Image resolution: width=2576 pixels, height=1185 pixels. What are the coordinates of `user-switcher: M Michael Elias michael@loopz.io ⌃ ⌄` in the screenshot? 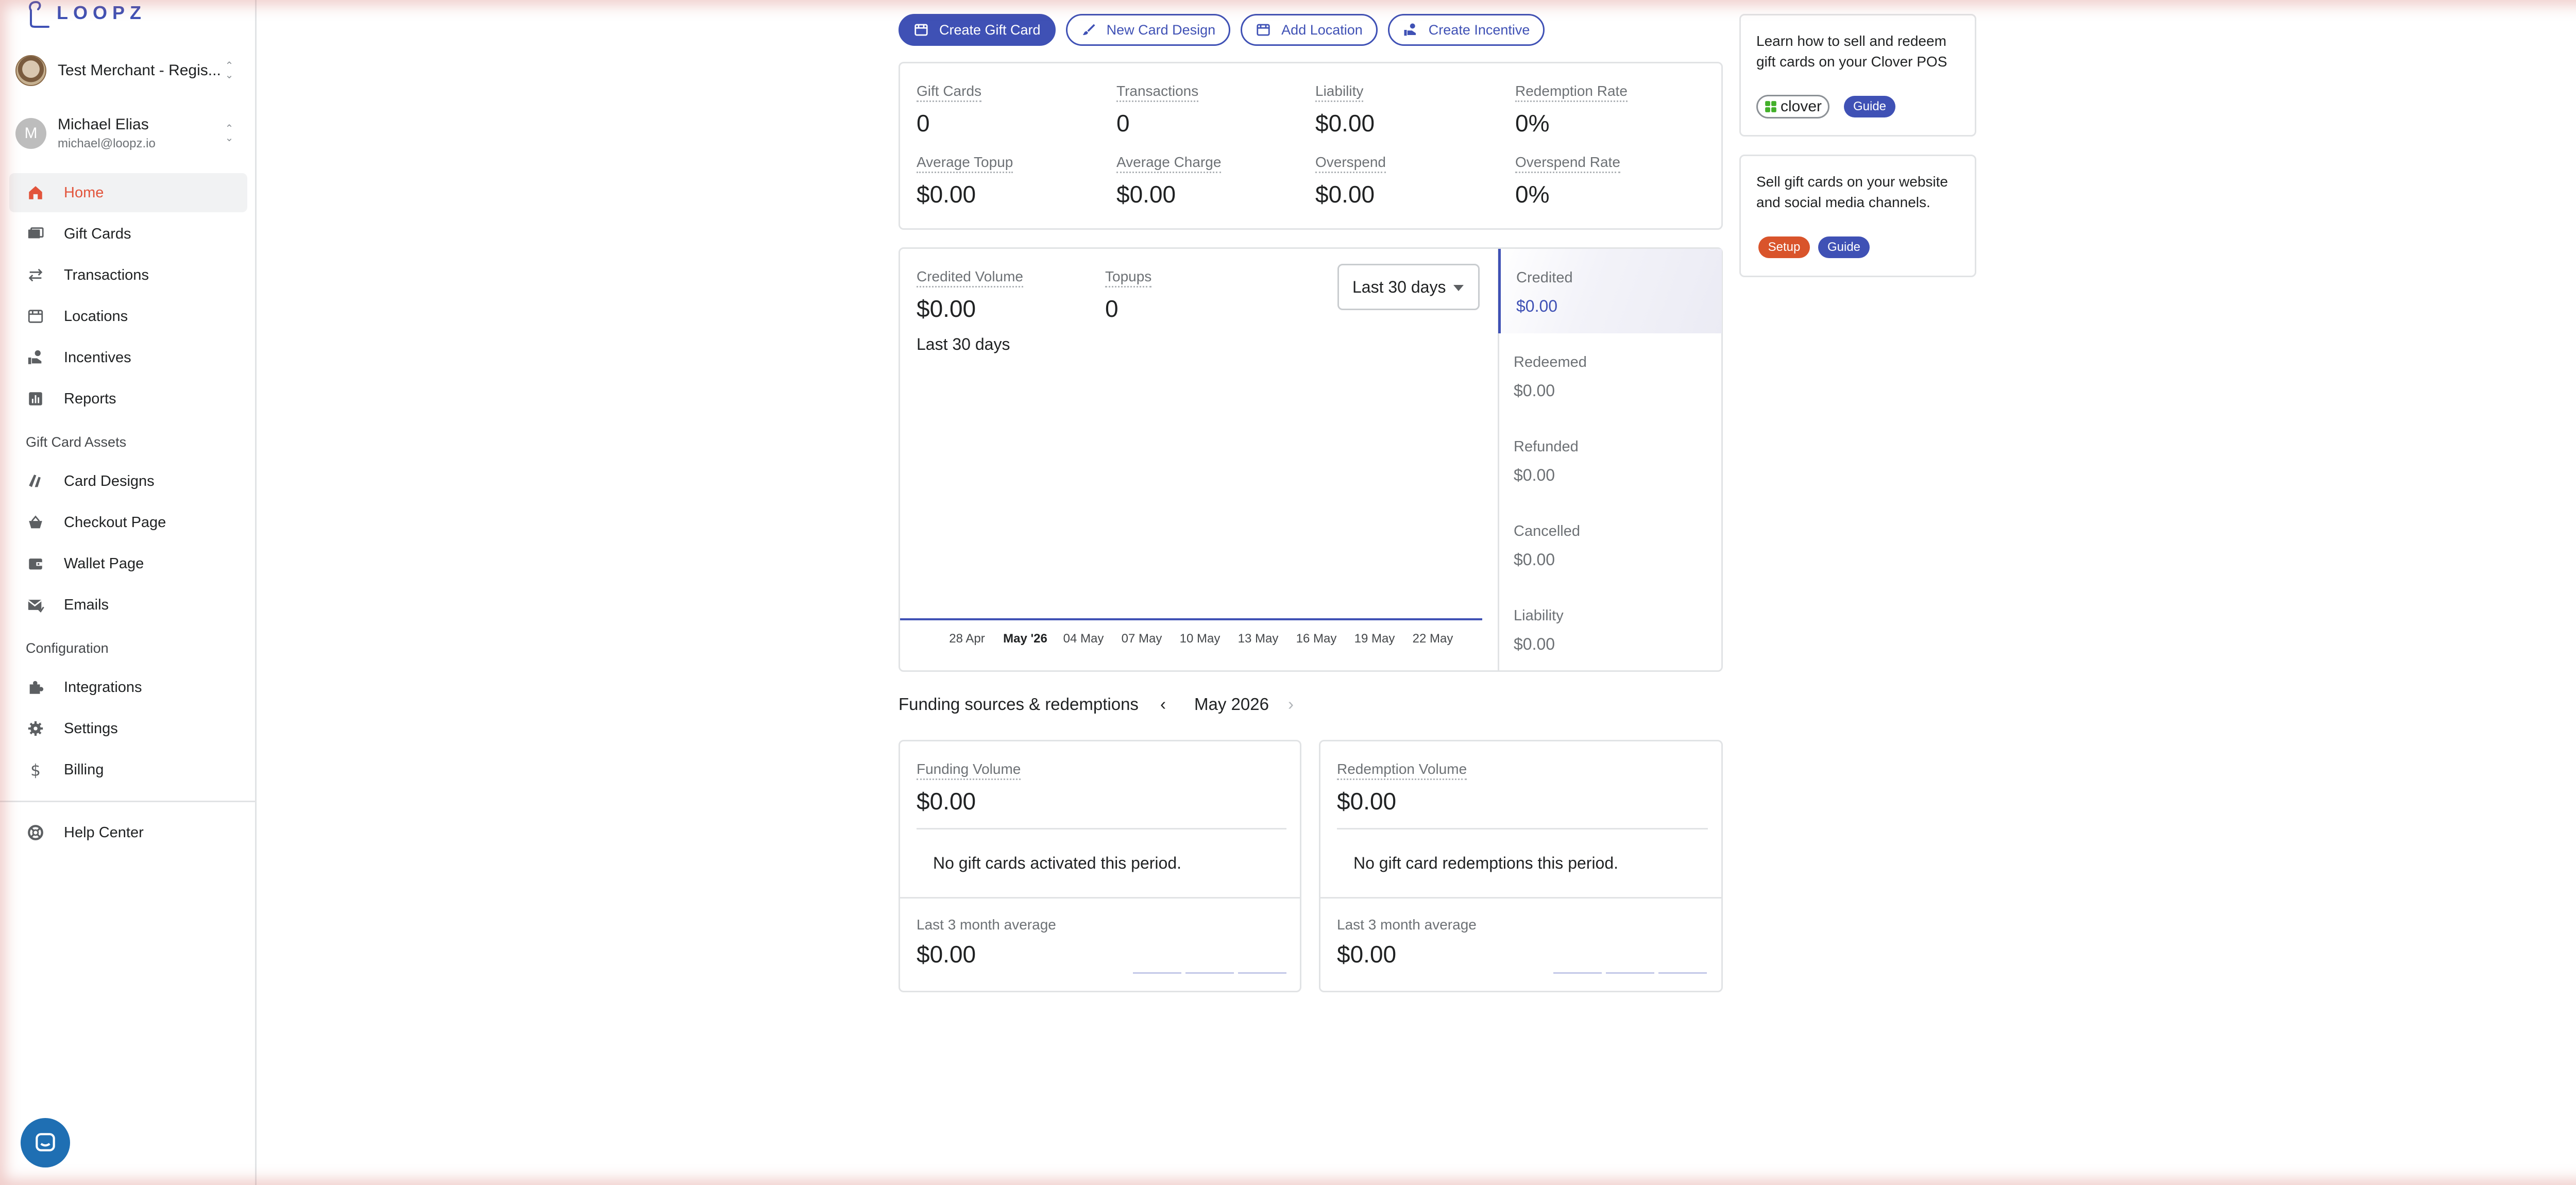 It's located at (126, 134).